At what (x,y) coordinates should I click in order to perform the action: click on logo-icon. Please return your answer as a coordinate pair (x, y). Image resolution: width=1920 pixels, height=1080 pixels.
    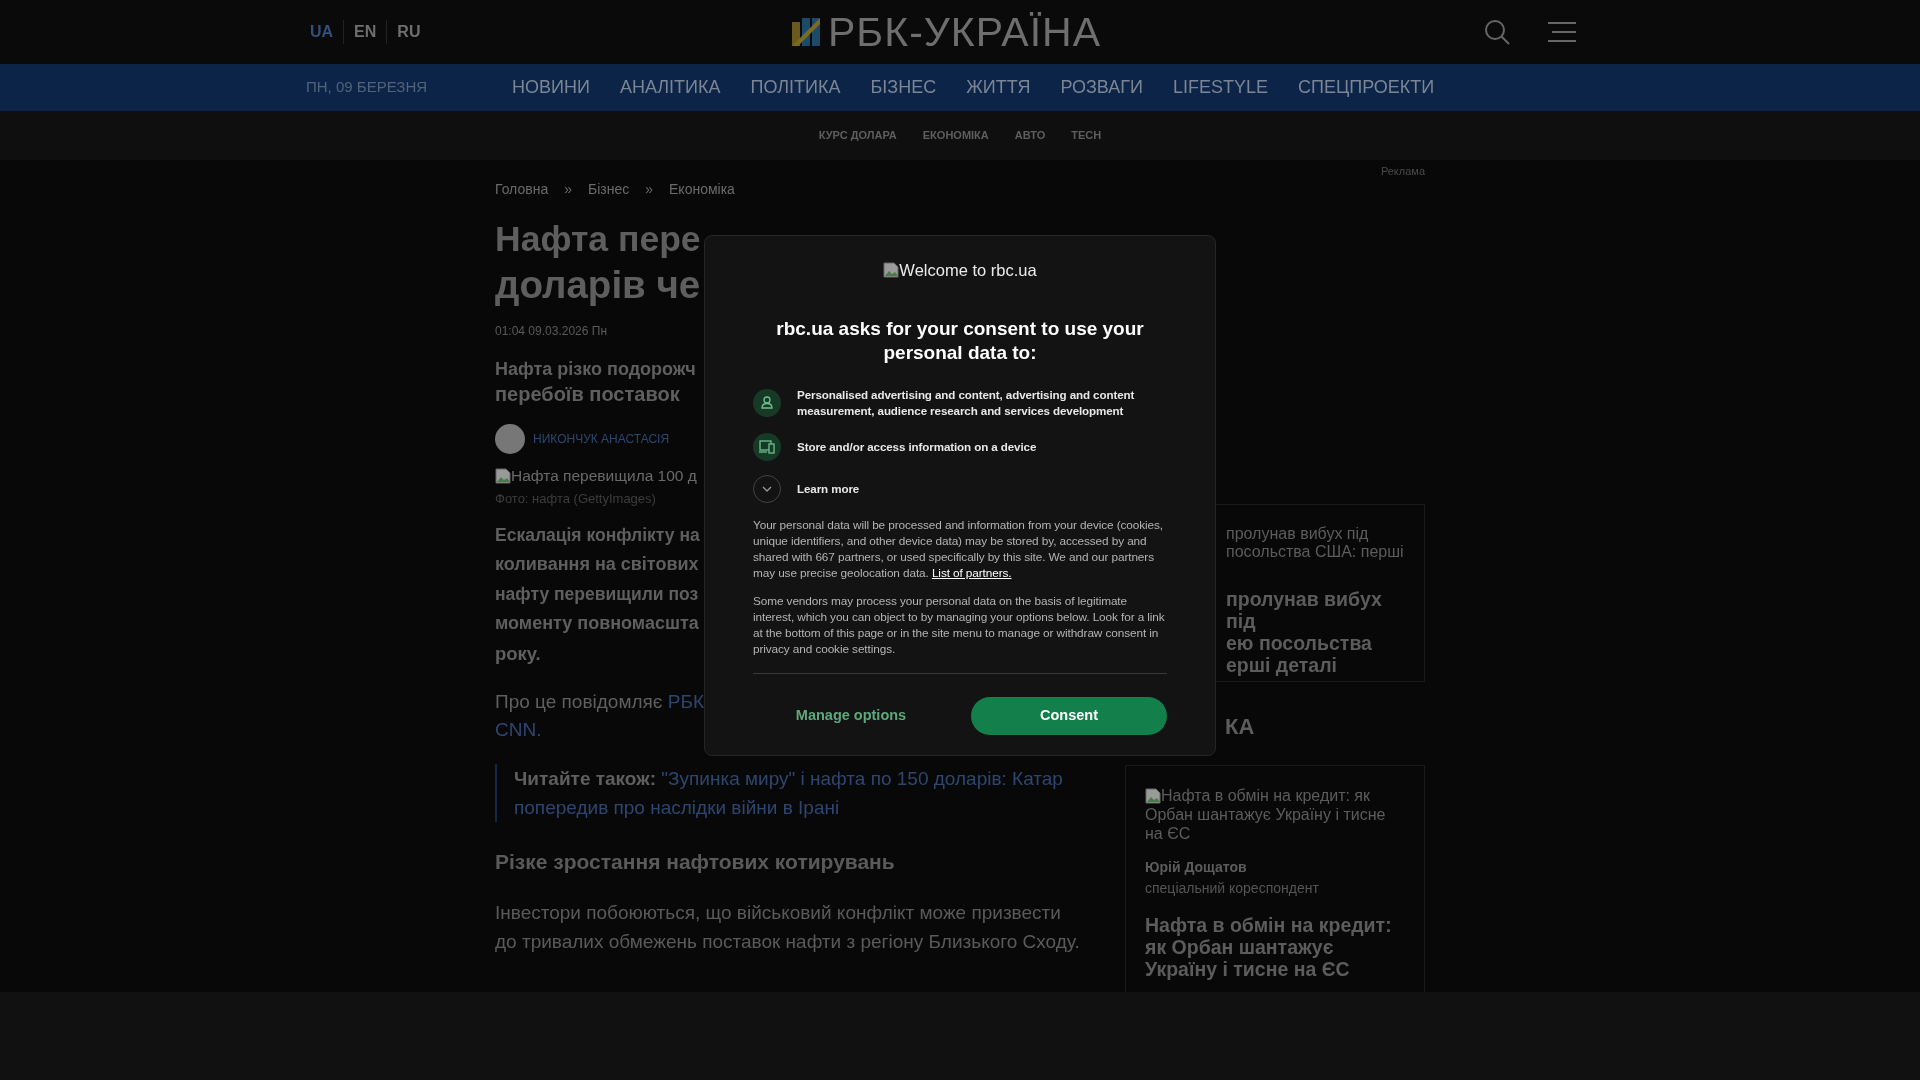
    Looking at the image, I should click on (806, 32).